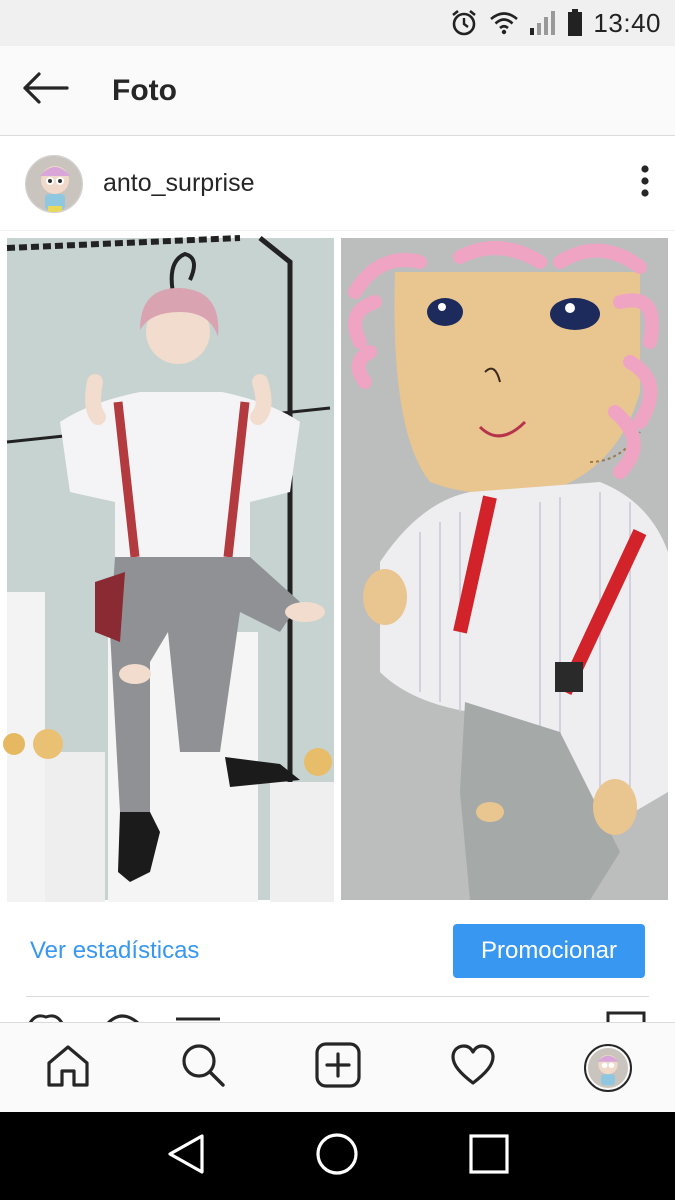 The height and width of the screenshot is (1200, 675). I want to click on nav-home, so click(68, 1068).